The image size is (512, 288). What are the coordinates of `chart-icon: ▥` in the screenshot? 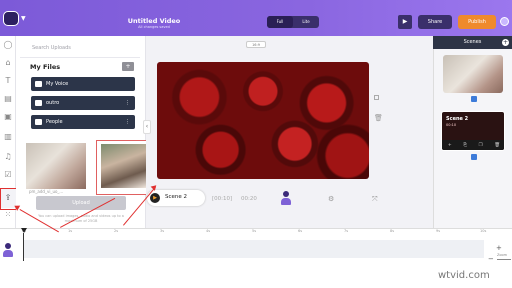 It's located at (8, 137).